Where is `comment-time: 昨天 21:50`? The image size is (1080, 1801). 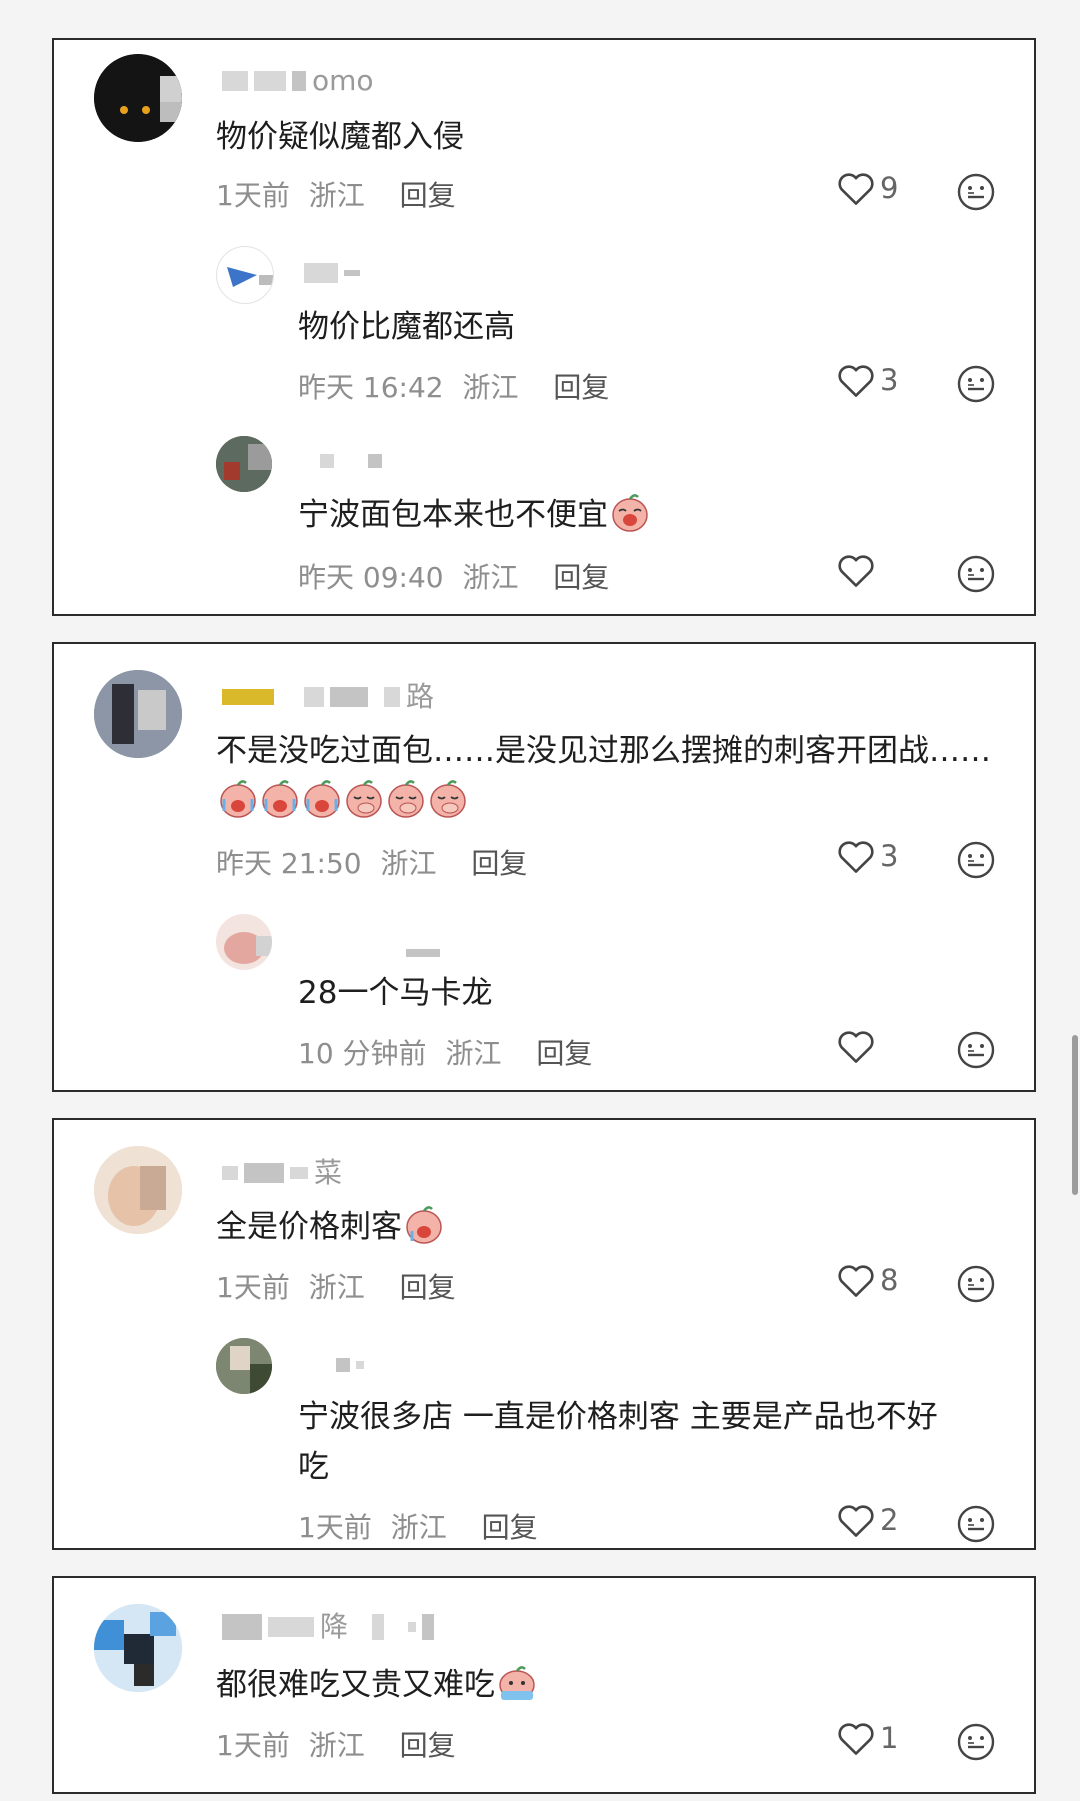 comment-time: 昨天 21:50 is located at coordinates (289, 863).